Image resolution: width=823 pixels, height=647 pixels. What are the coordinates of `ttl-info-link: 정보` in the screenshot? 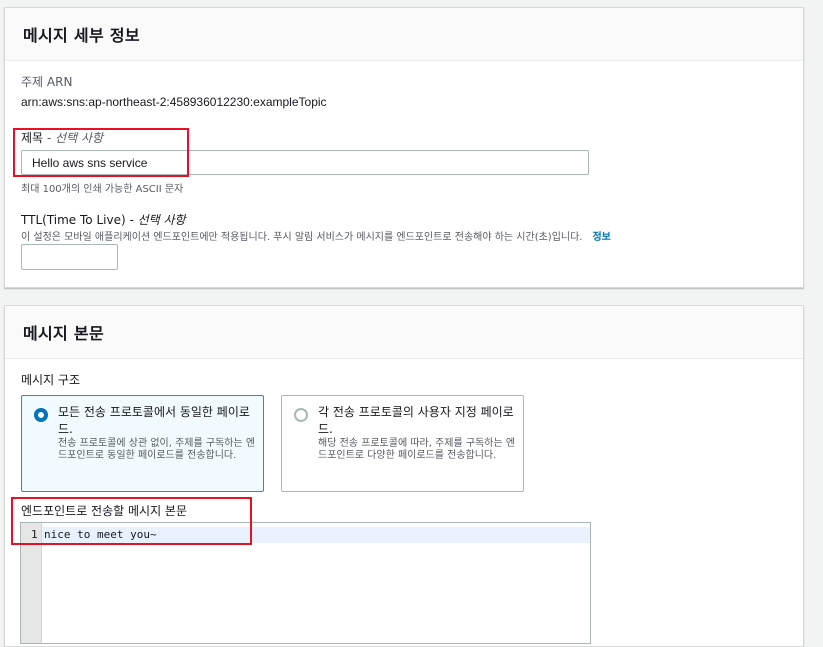 It's located at (601, 237).